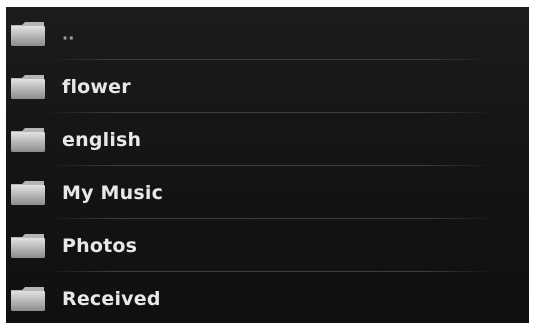  I want to click on folder-name: english, so click(102, 139).